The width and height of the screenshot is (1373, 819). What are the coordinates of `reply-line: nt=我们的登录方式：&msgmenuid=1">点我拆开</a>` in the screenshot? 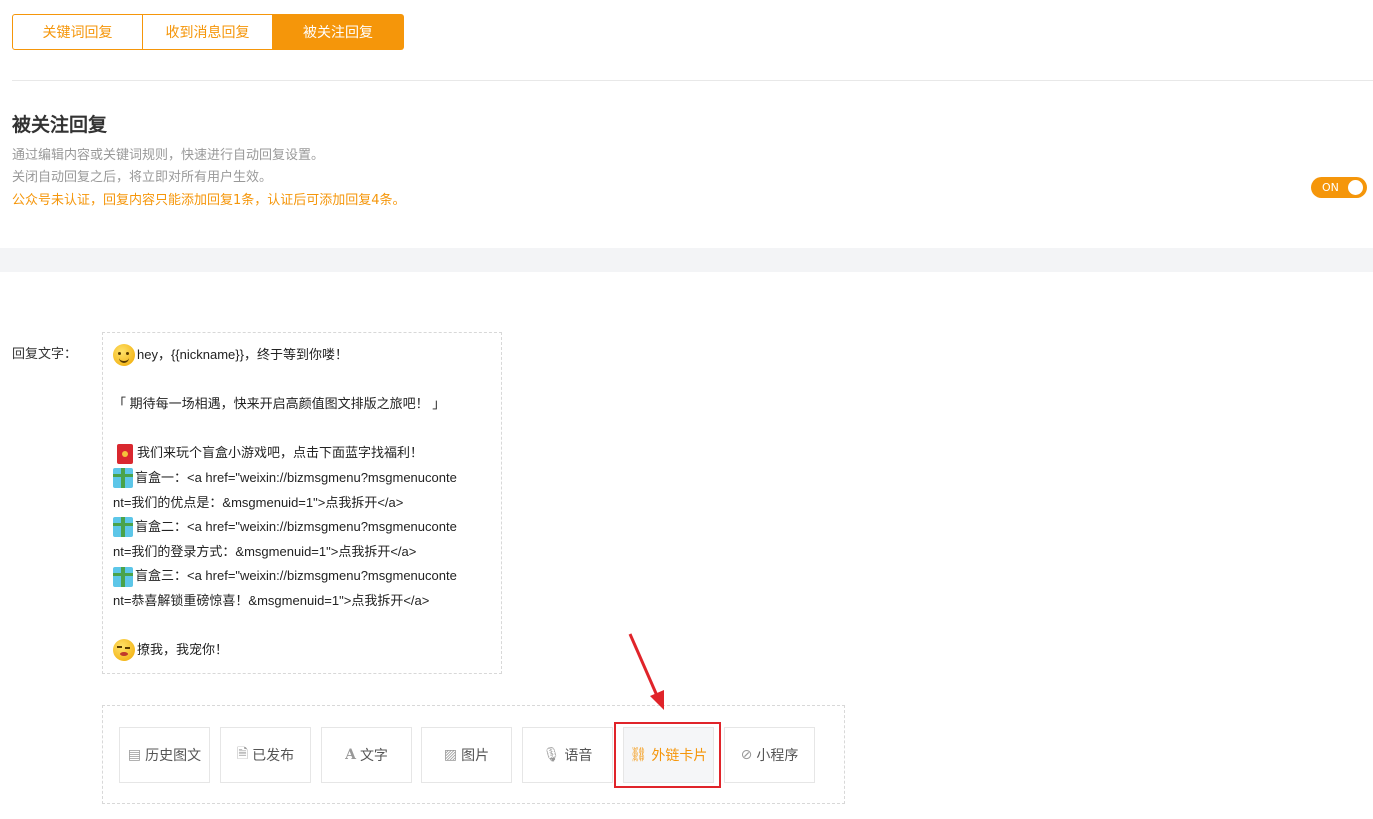 It's located at (302, 552).